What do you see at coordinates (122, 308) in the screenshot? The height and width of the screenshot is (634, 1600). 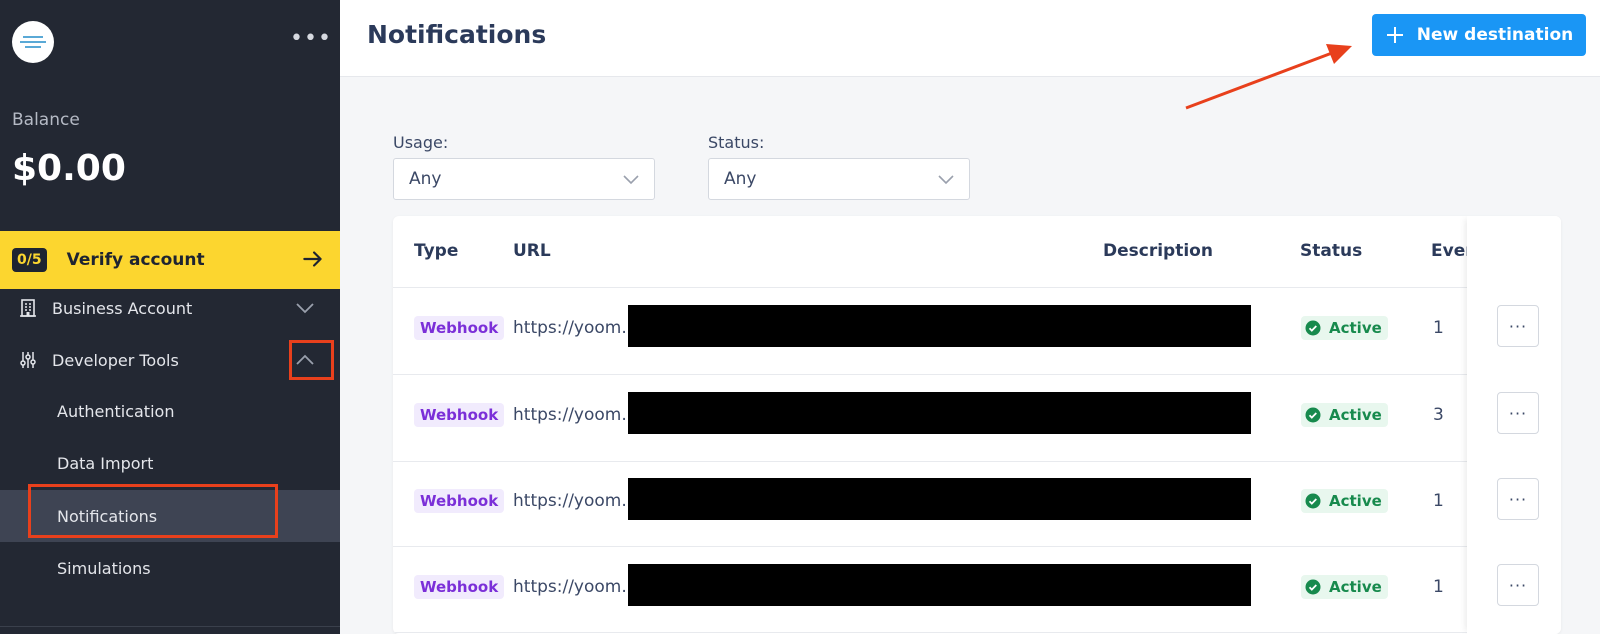 I see `nav-label: Business Account` at bounding box center [122, 308].